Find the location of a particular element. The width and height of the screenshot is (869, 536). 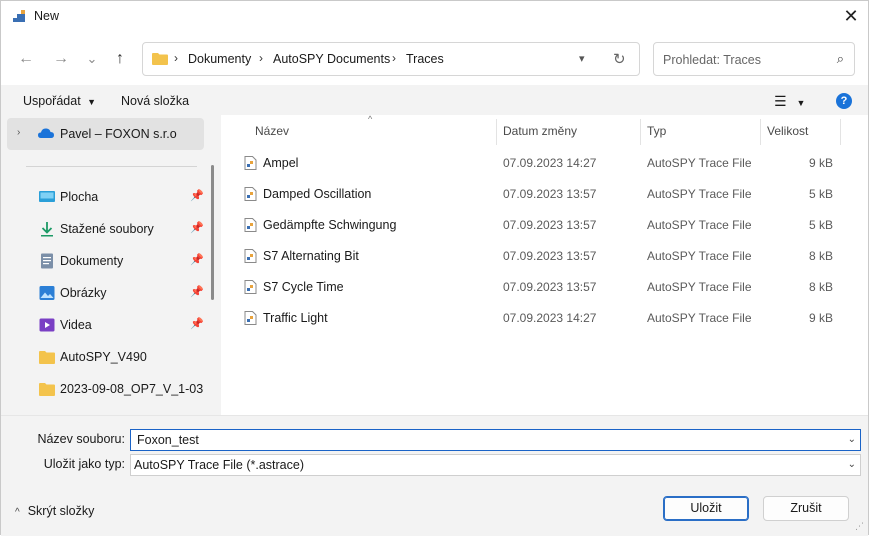

resize-grip-icon: ⋰ is located at coordinates (859, 526).